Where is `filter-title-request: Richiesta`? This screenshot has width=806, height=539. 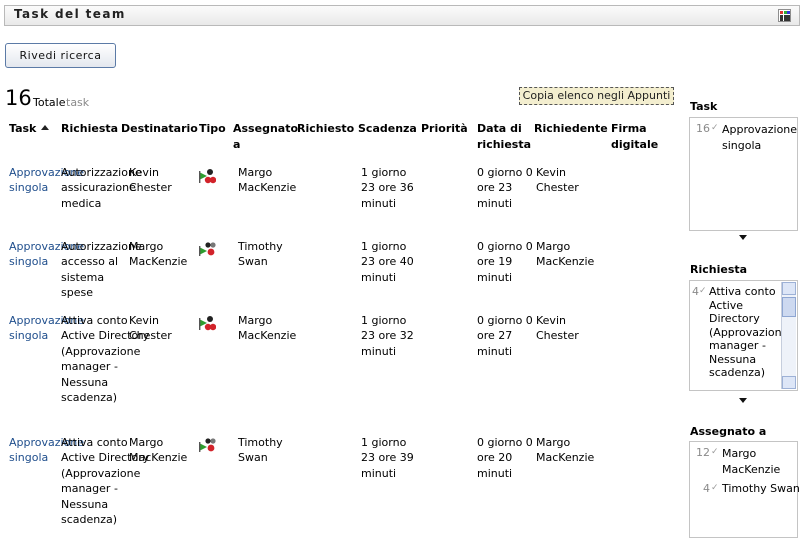
filter-title-request: Richiesta is located at coordinates (719, 269).